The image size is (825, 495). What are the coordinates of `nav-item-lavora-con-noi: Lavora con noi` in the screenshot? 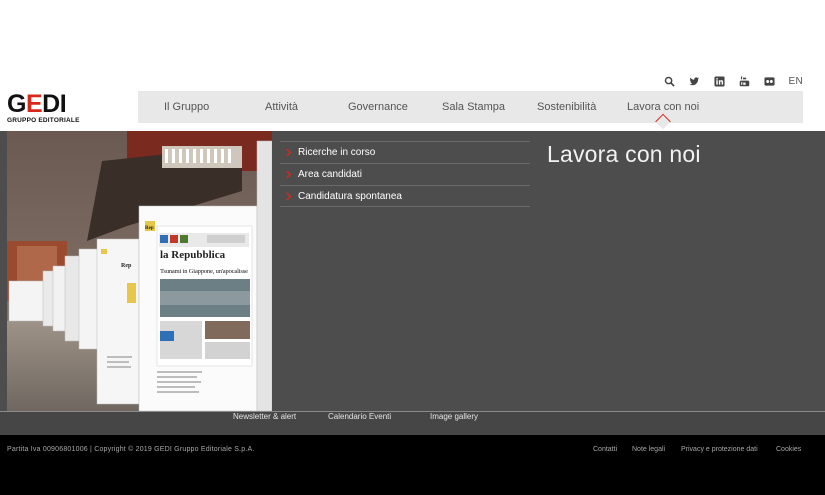 It's located at (663, 107).